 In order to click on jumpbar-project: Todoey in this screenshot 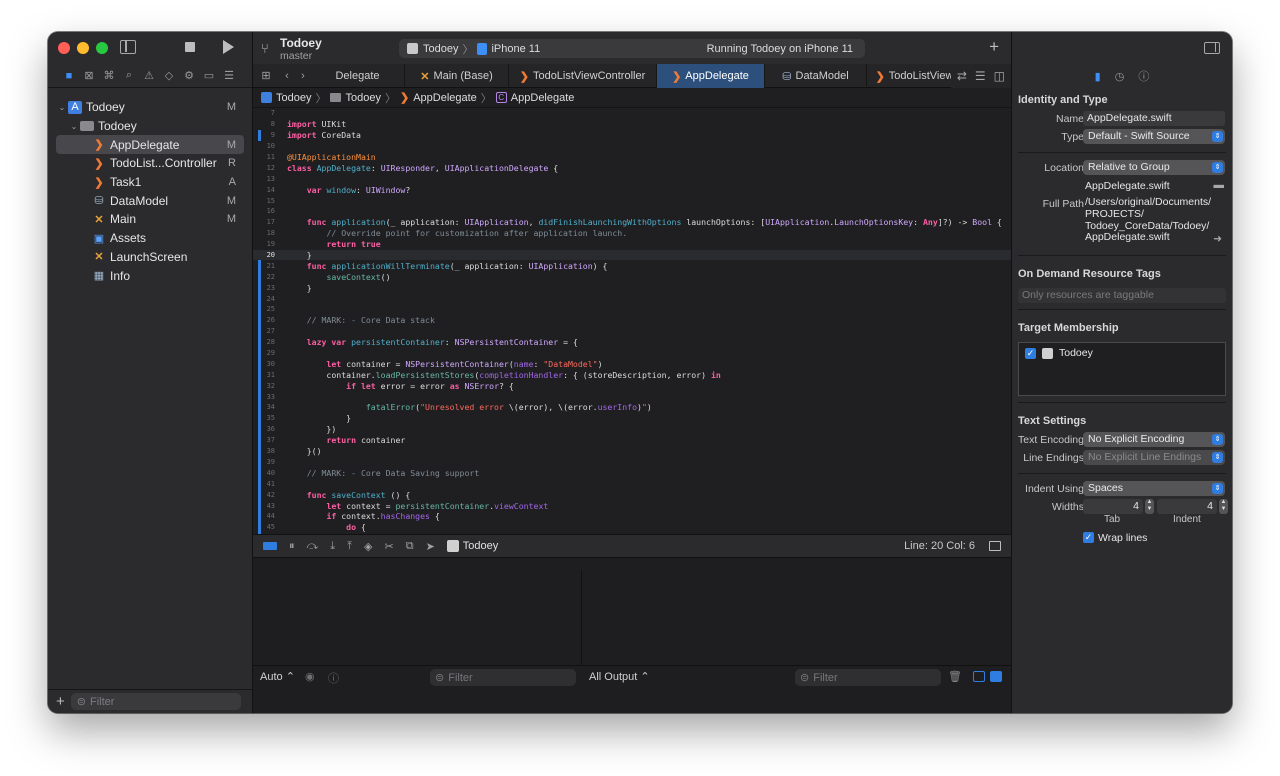, I will do `click(293, 98)`.